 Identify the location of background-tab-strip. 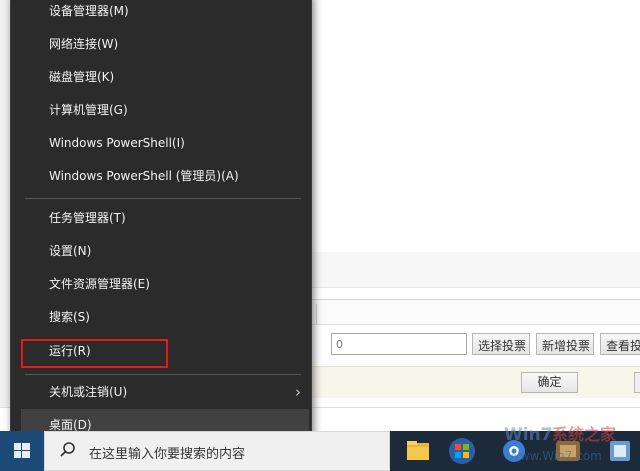
(476, 312).